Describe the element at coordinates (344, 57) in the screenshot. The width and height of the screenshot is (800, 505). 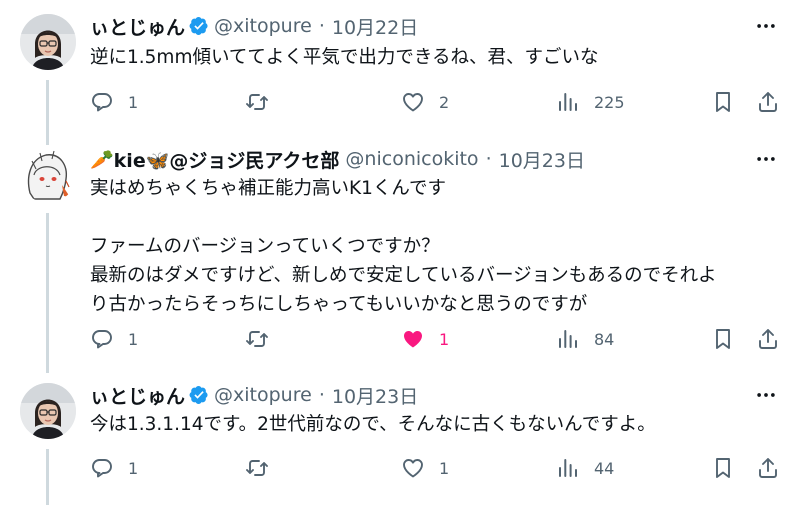
I see `tweet-text-line: 逆に1.5mm傾いててよく平気で出力できるね、君、すごいな` at that location.